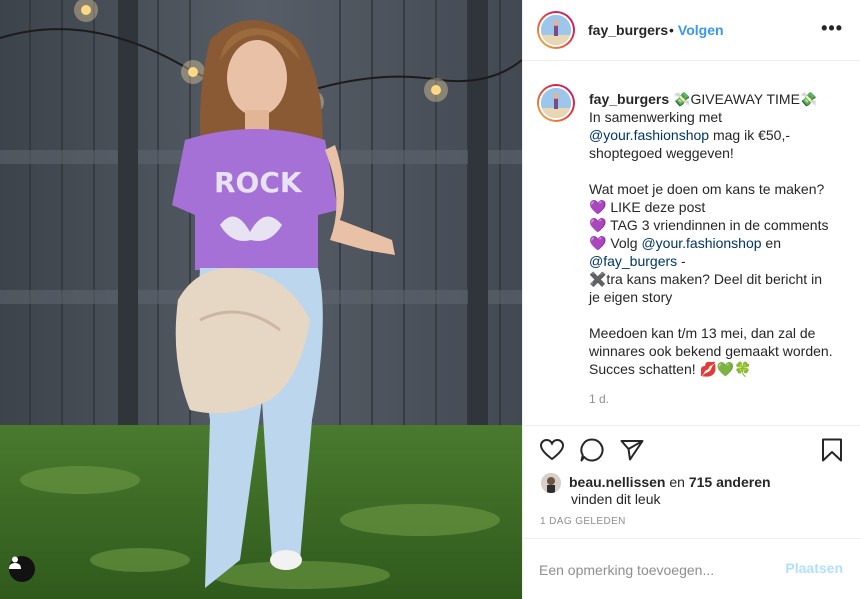  I want to click on caption-segment: en, so click(773, 243).